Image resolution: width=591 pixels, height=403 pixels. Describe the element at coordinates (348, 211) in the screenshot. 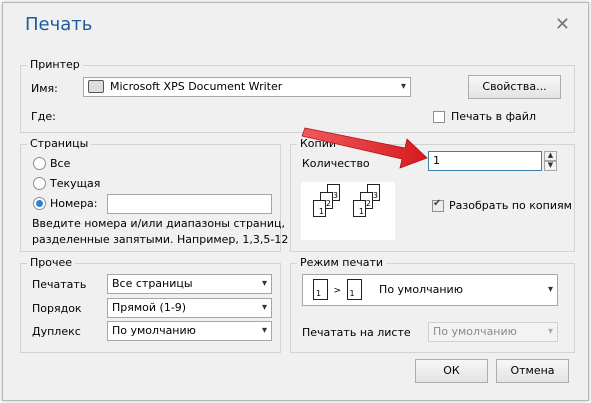

I see `collate-illustration: 3 2 1 3 2 1` at that location.